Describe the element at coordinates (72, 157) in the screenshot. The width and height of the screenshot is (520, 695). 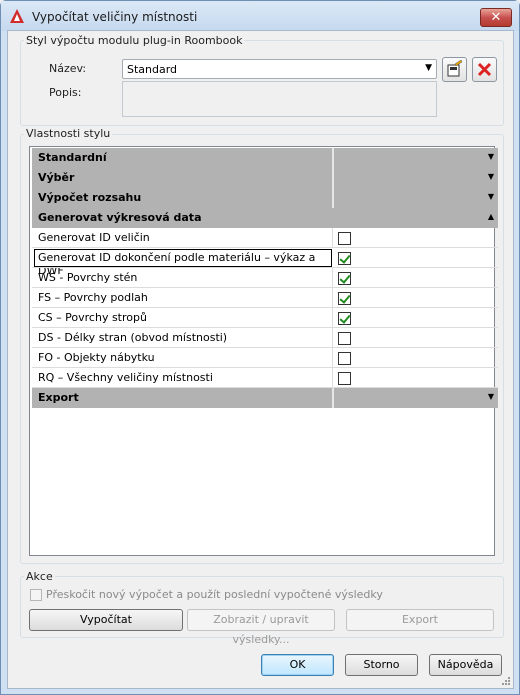
I see `category-label: Standardní` at that location.